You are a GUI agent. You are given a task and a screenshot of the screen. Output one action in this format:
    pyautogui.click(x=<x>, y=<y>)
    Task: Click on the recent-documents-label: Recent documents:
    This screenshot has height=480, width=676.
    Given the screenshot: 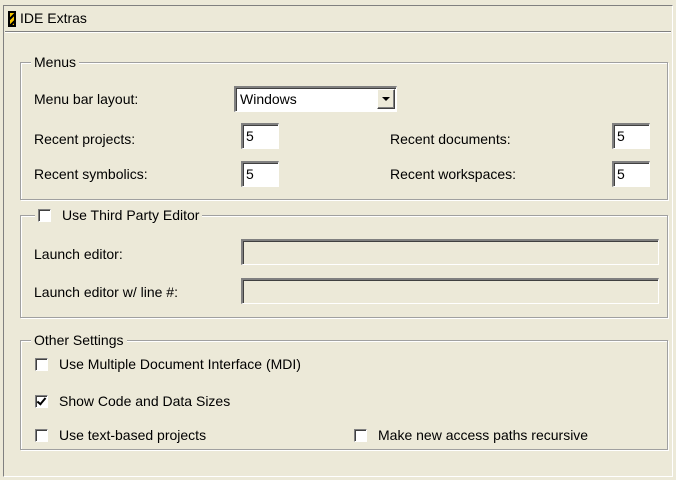 What is the action you would take?
    pyautogui.click(x=450, y=139)
    